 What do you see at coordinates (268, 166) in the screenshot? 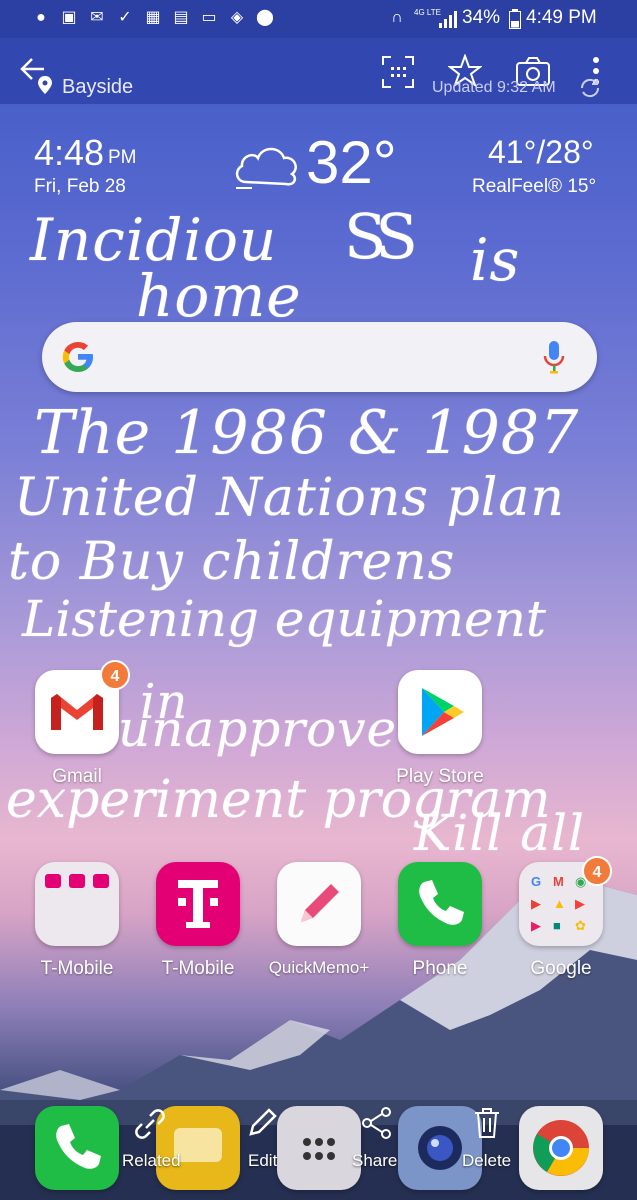
I see `cloud-icon` at bounding box center [268, 166].